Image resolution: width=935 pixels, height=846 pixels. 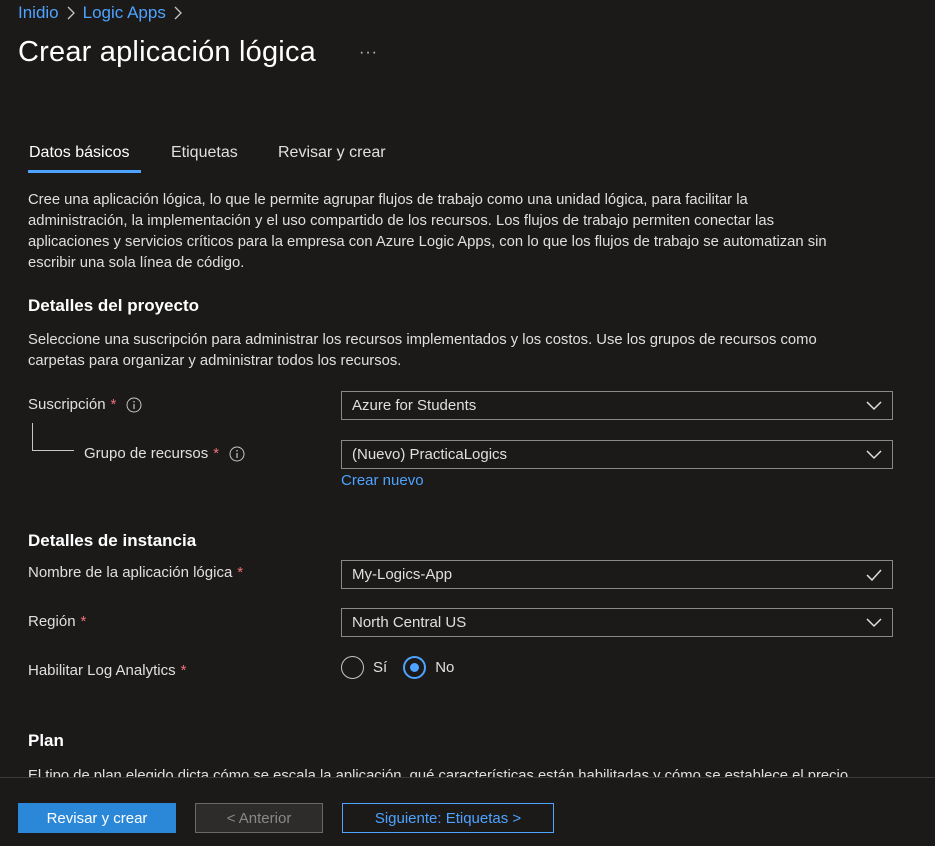 I want to click on resource-group-dropdown: (Nuevo) PracticaLogics, so click(x=617, y=454).